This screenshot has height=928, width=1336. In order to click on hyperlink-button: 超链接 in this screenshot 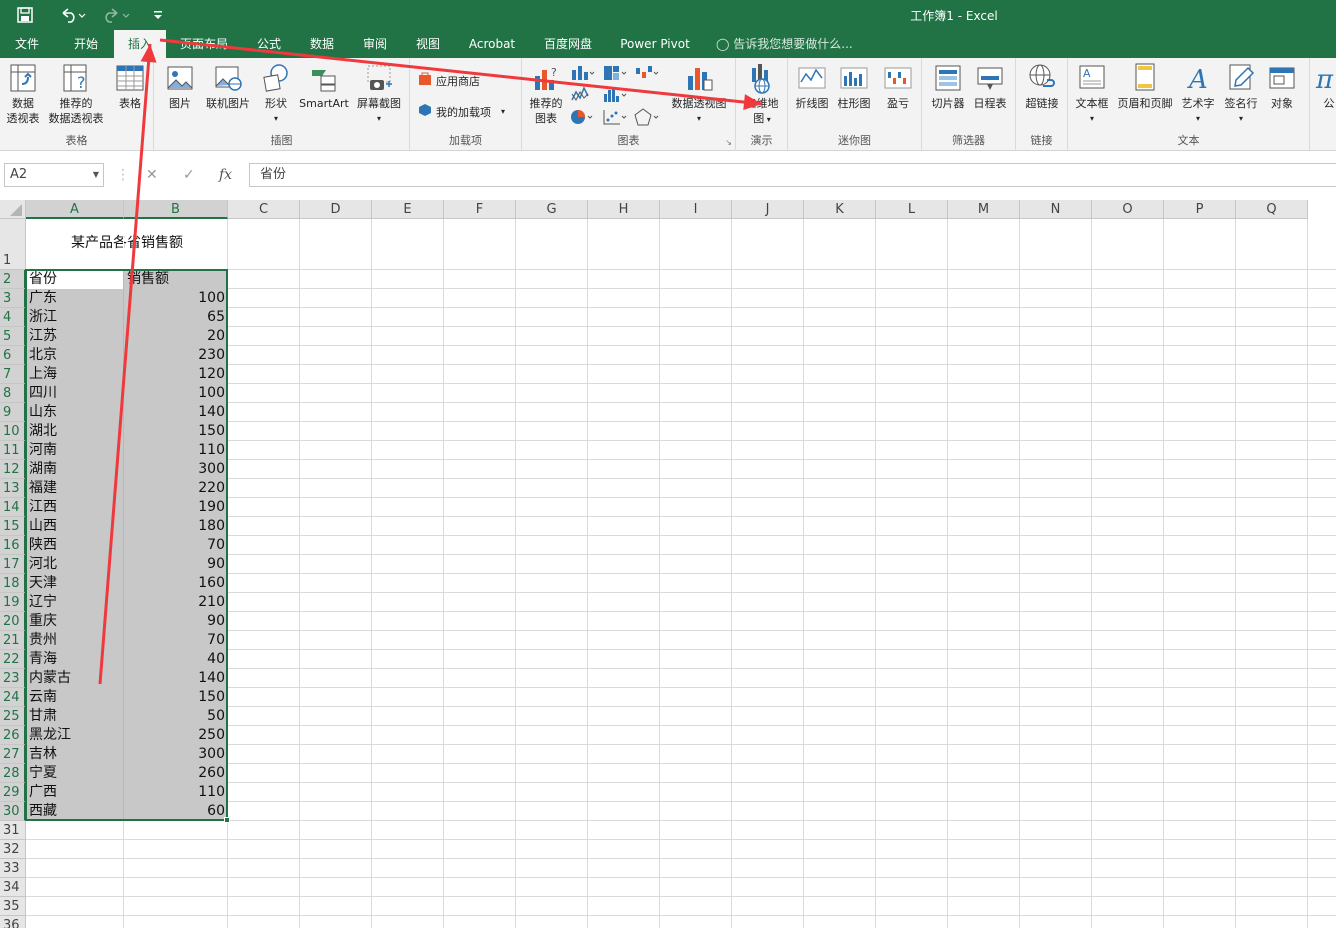, I will do `click(1042, 86)`.